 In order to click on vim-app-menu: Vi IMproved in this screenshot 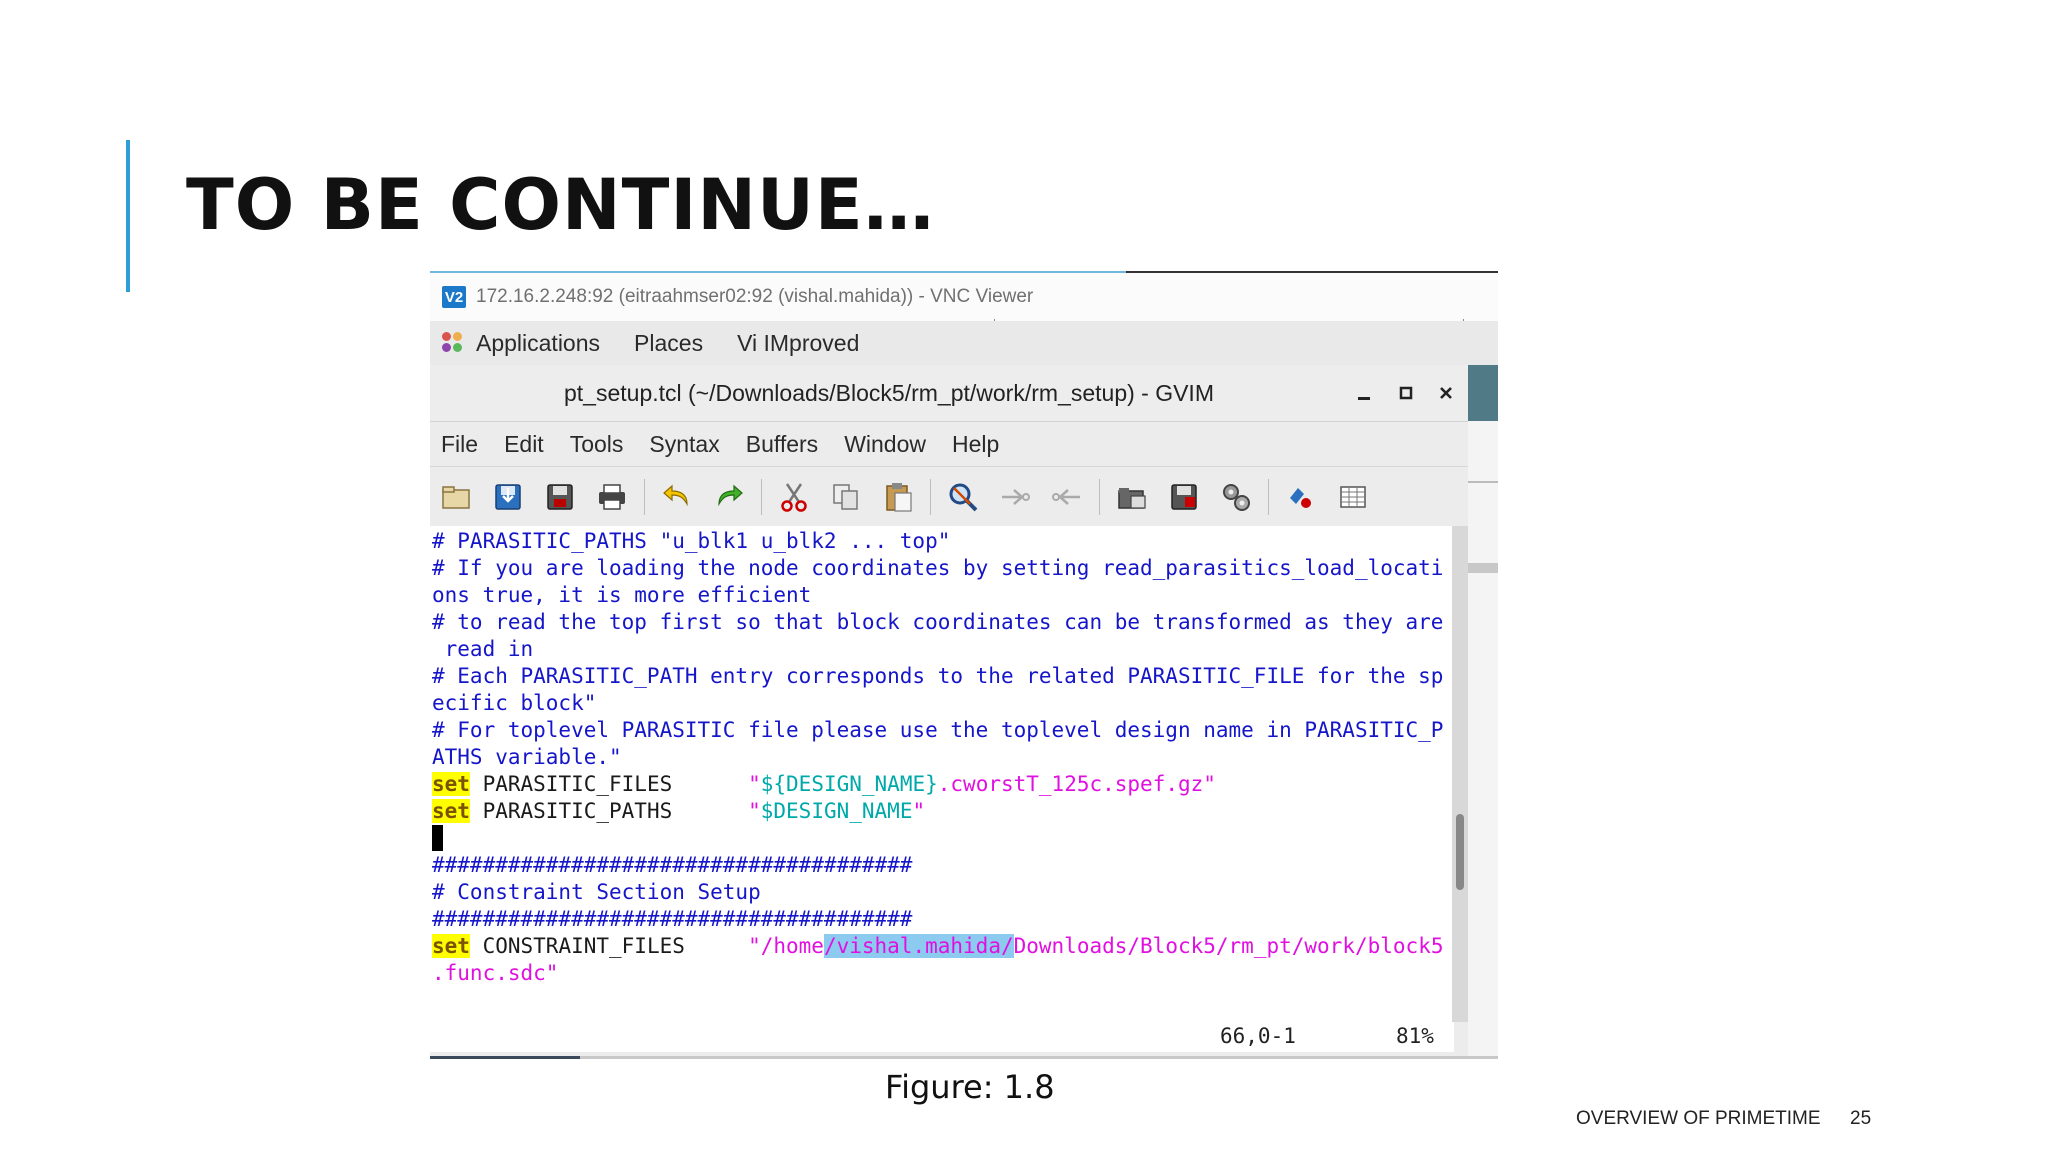, I will do `click(798, 343)`.